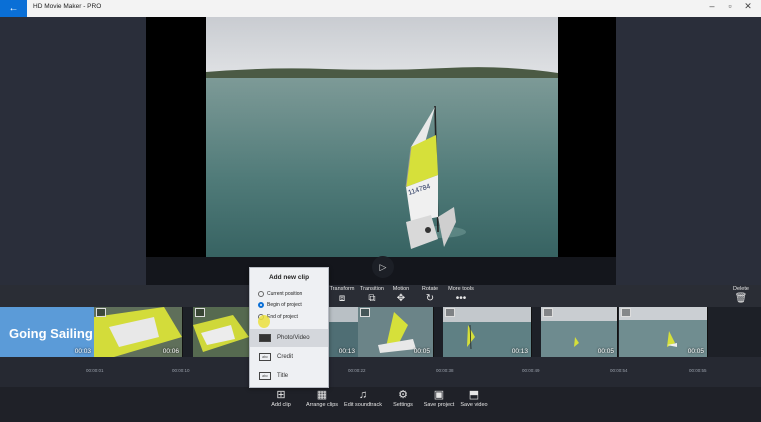  Describe the element at coordinates (461, 298) in the screenshot. I see `more-dots-icon: •••` at that location.